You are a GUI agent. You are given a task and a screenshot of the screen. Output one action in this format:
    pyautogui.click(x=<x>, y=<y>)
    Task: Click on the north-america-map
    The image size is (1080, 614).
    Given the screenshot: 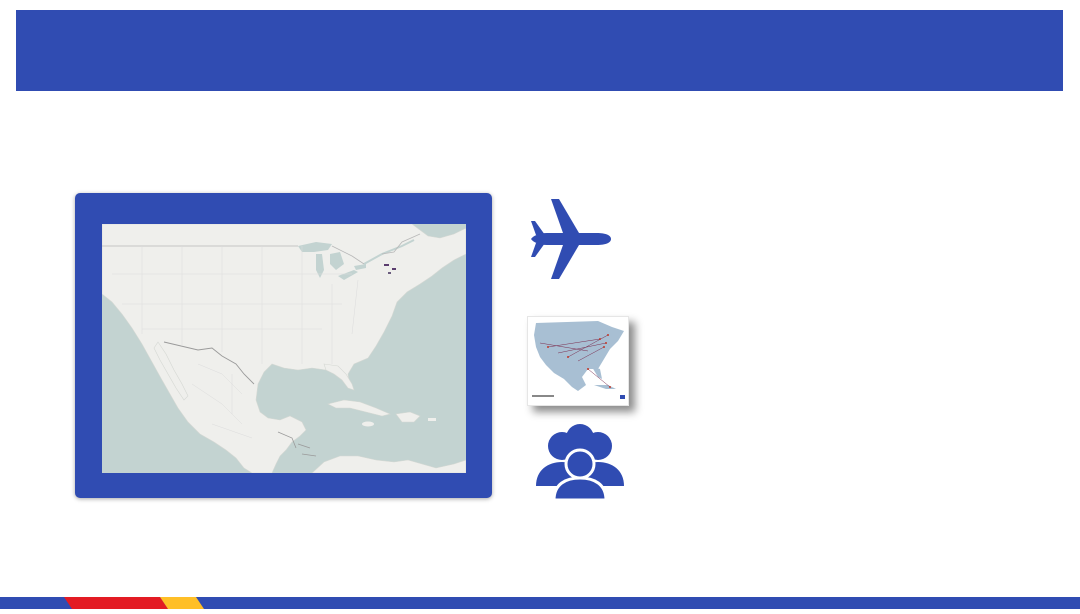 What is the action you would take?
    pyautogui.click(x=284, y=348)
    